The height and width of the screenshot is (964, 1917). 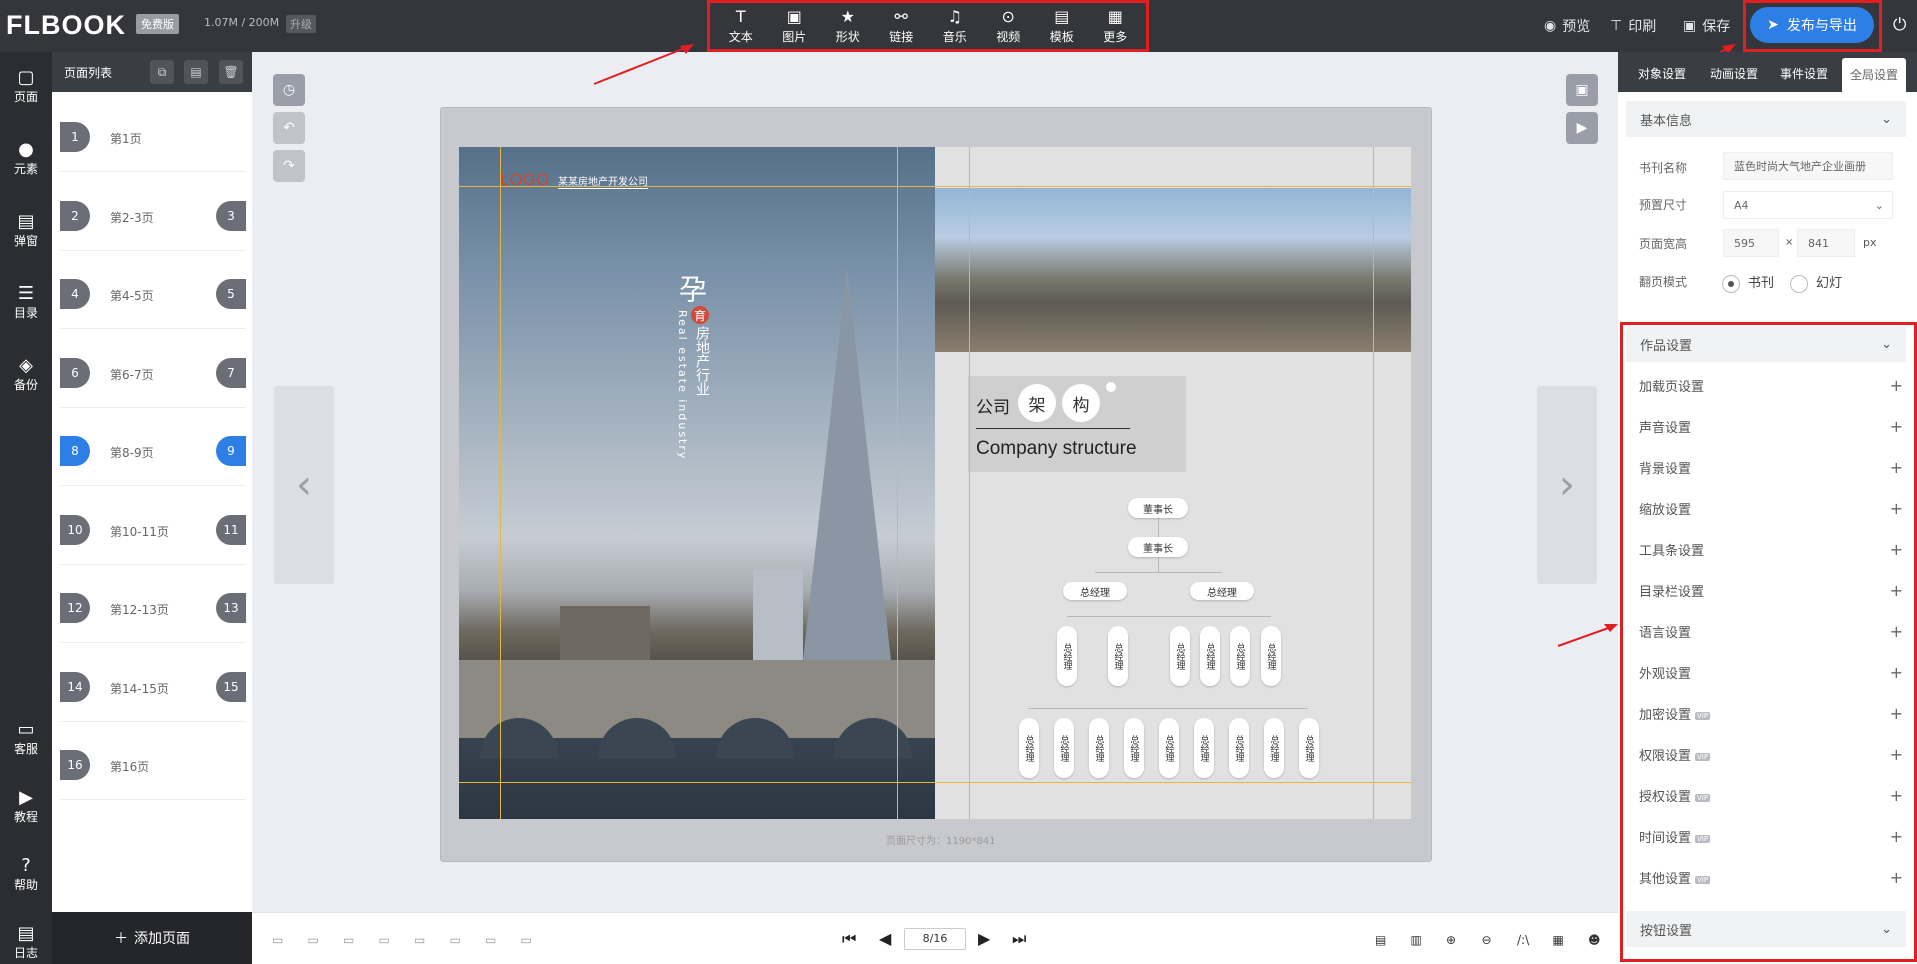 I want to click on rail-element: ● 元素, so click(x=26, y=158).